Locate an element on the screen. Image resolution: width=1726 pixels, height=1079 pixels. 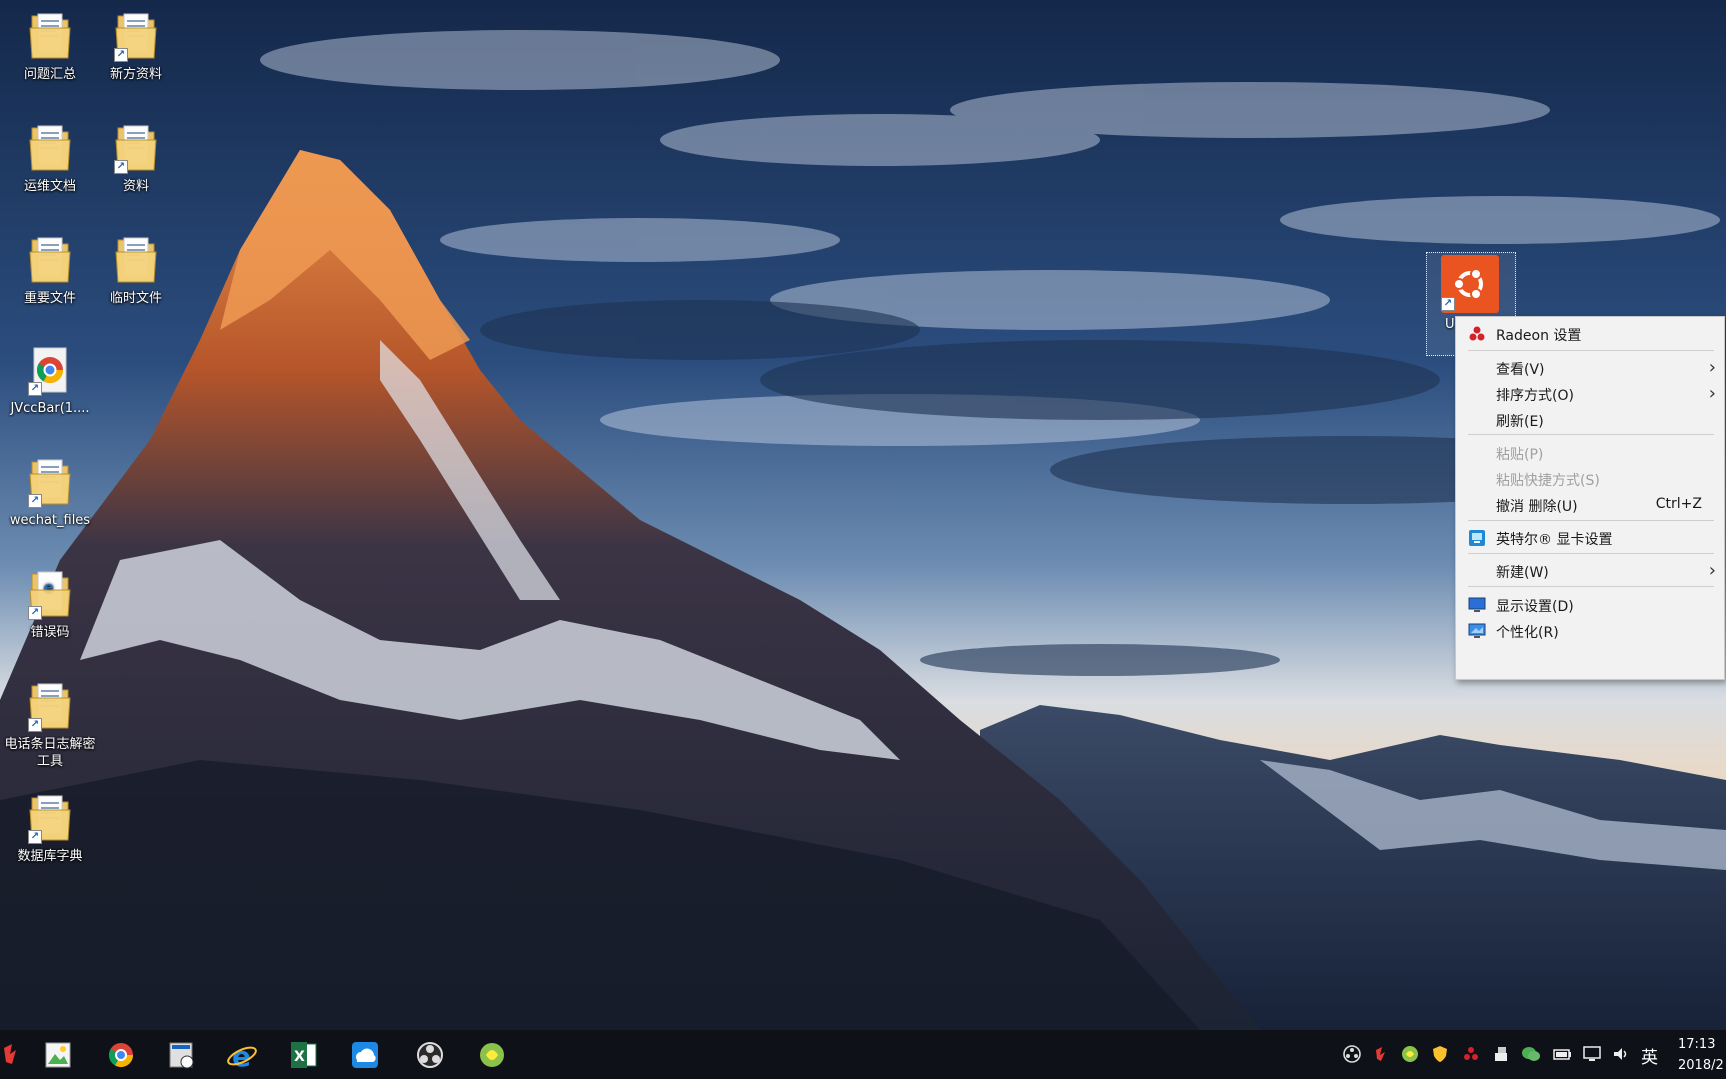
menu-item-label: 刷新(E) is located at coordinates (1520, 422).